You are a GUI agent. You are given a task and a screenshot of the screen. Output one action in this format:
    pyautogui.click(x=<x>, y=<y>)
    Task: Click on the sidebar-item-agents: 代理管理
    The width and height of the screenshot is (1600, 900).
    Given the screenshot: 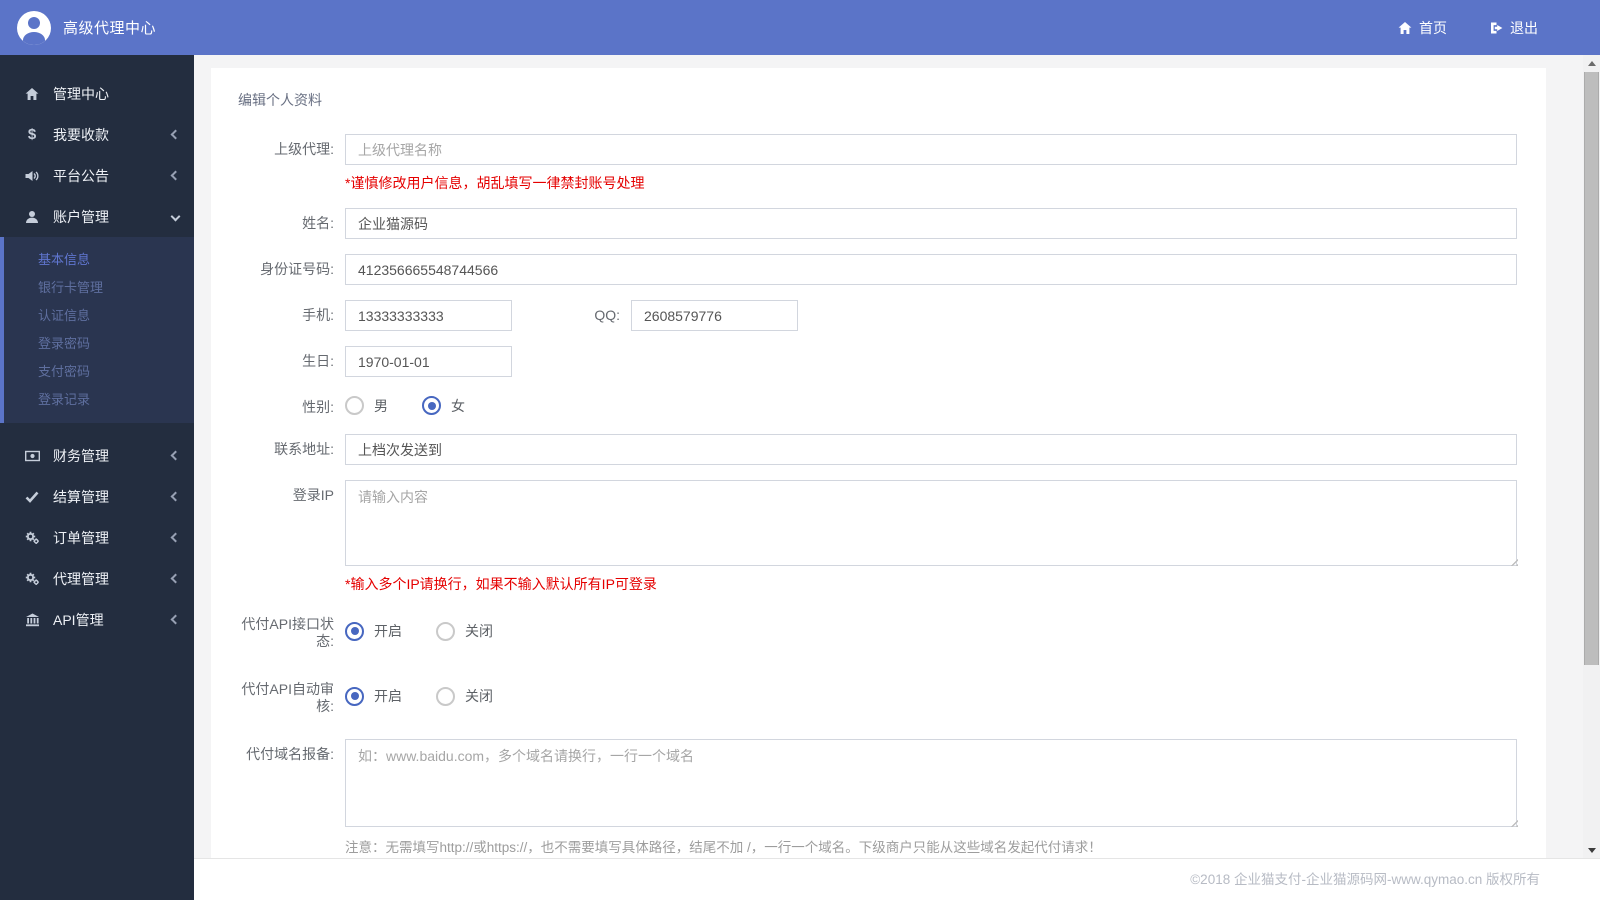 What is the action you would take?
    pyautogui.click(x=97, y=578)
    